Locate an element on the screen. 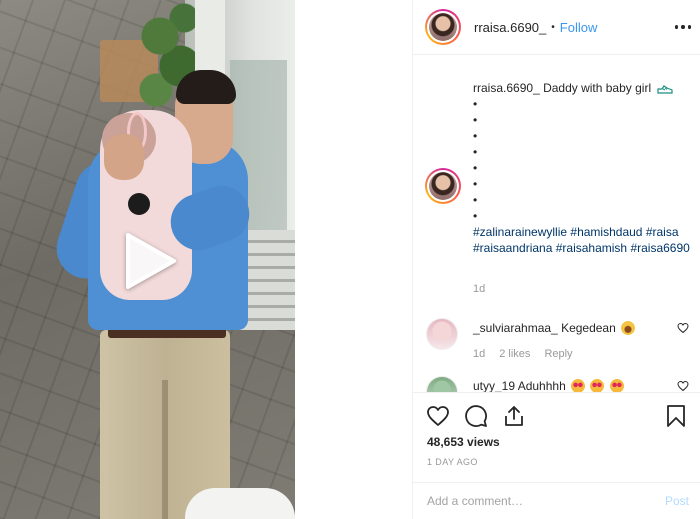 Image resolution: width=700 pixels, height=519 pixels. header-username: rraisa.6690_ is located at coordinates (510, 27).